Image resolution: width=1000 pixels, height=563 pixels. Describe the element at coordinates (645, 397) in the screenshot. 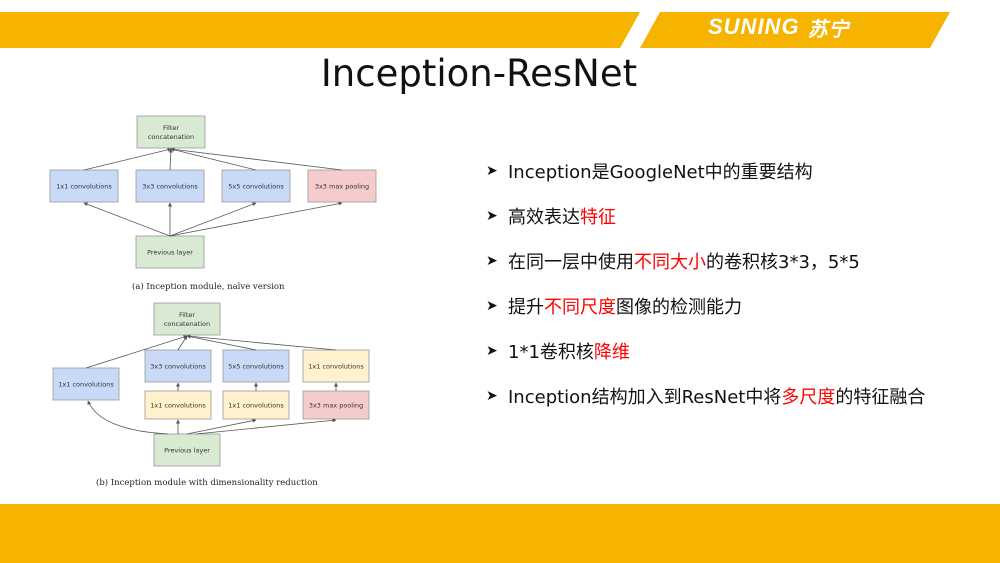

I see `bullet-text: Inception结构加入到ResNet中将` at that location.